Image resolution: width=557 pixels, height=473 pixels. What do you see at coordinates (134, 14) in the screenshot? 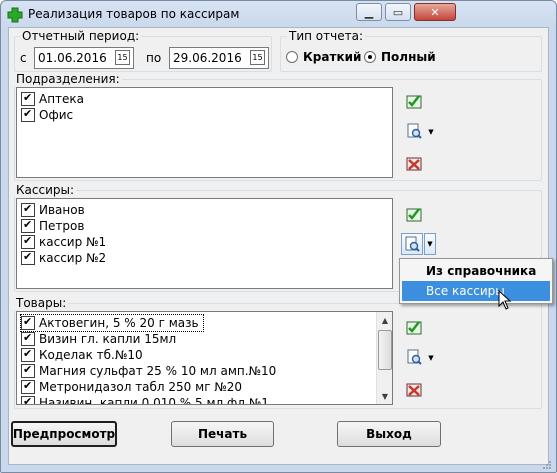
I see `window-title: Реализация товаров по кассирам` at bounding box center [134, 14].